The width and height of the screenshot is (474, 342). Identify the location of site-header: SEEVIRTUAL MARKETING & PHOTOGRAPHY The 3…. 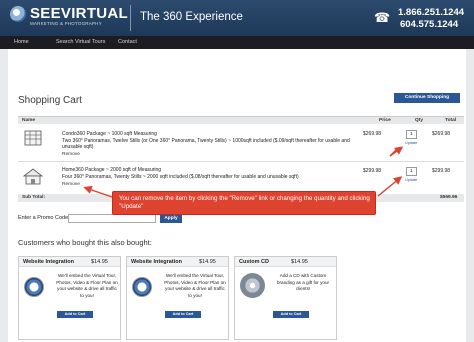
(237, 18).